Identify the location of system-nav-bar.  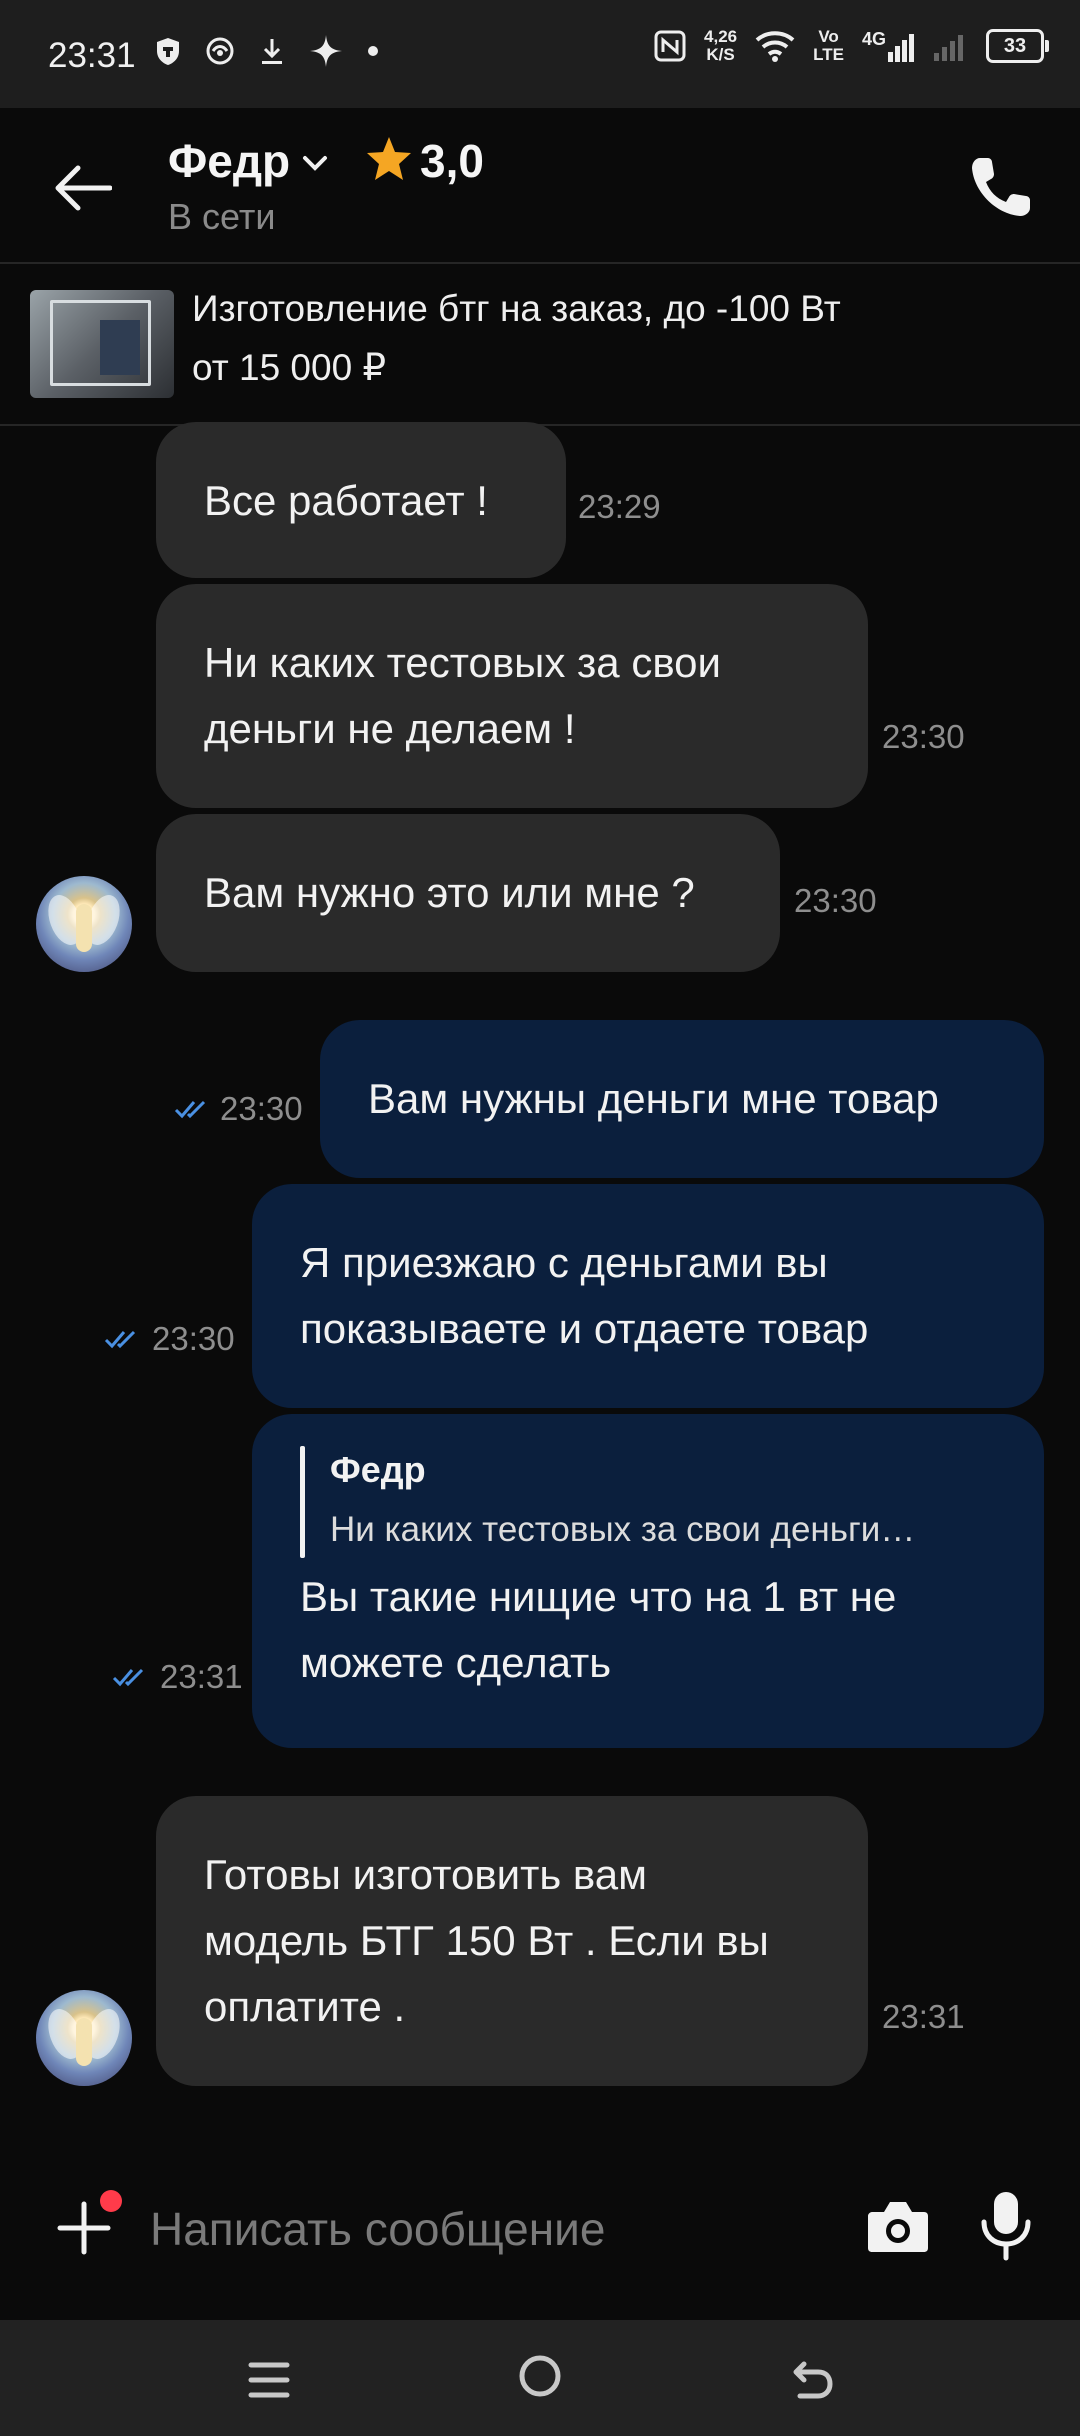
(540, 2378).